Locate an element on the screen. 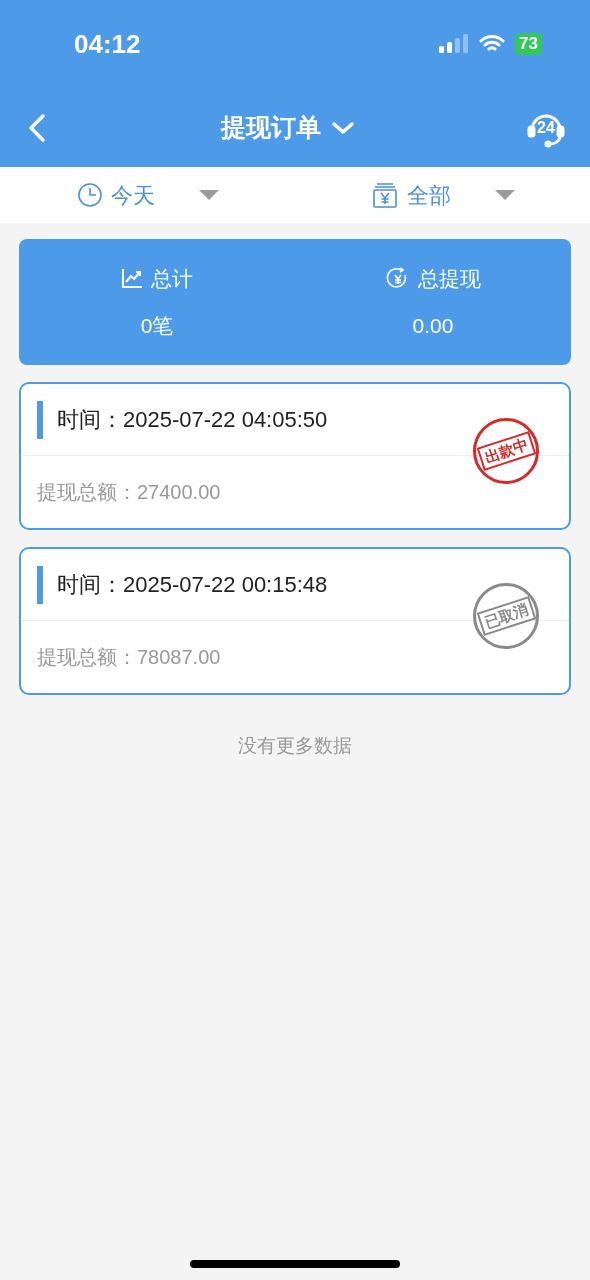 This screenshot has height=1280, width=590. signal-icon is located at coordinates (454, 44).